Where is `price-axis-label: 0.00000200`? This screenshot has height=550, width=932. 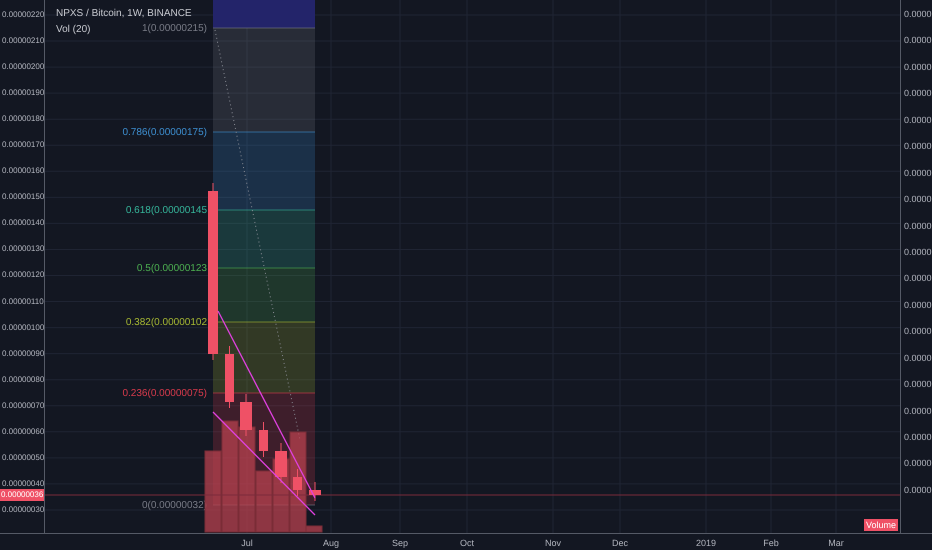
price-axis-label: 0.00000200 is located at coordinates (23, 67).